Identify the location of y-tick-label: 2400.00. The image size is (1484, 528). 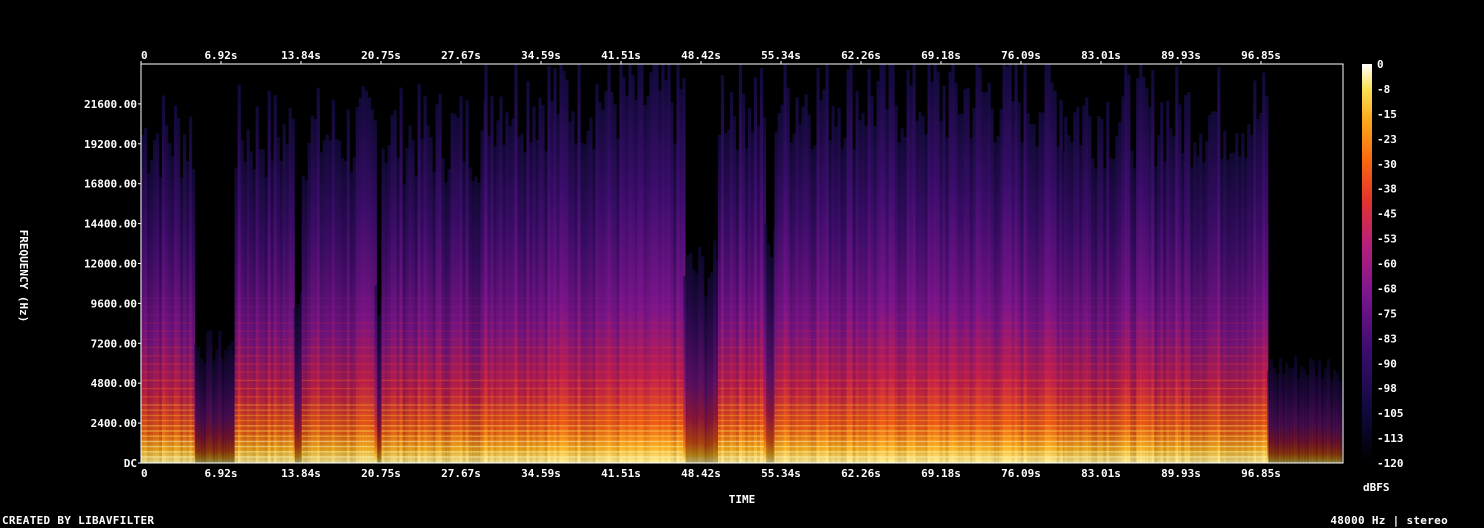
(114, 423).